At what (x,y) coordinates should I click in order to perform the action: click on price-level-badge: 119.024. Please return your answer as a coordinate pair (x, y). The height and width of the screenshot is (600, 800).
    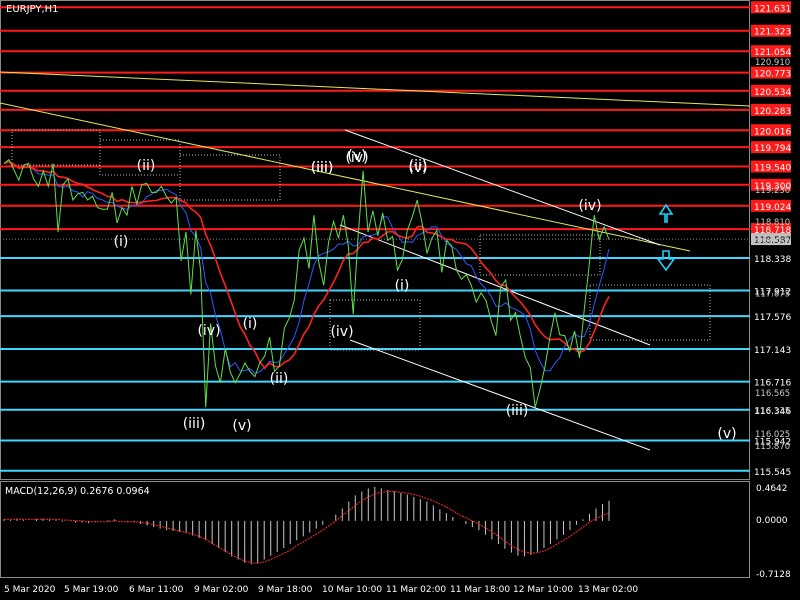
    Looking at the image, I should click on (771, 206).